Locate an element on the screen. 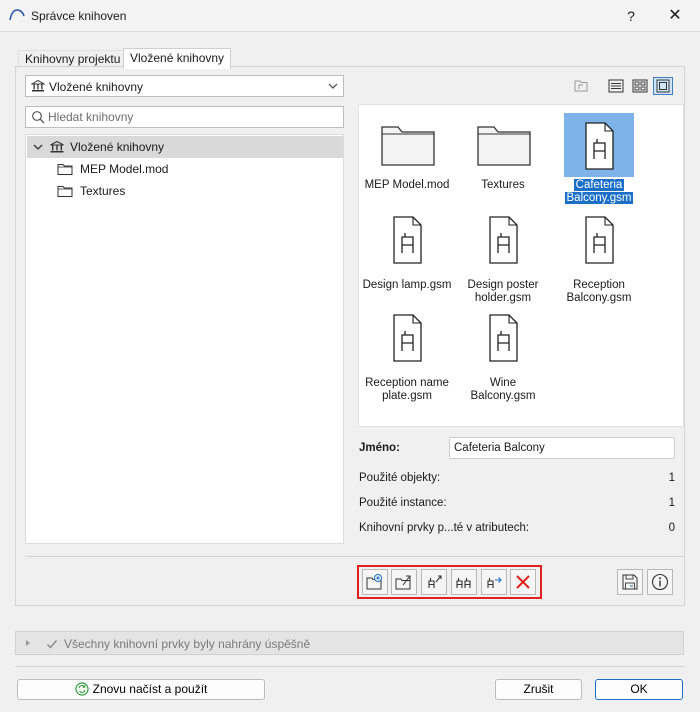  grid-item-design-poster-holder: Design poster holder.gsm is located at coordinates (503, 256).